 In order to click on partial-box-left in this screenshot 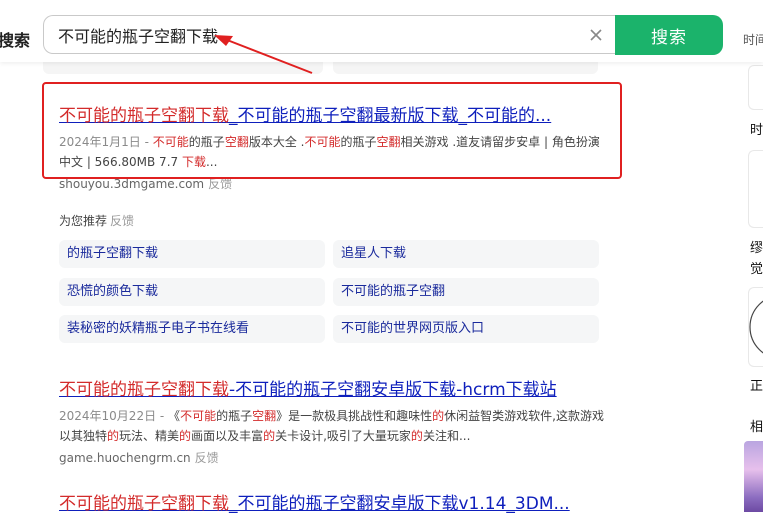, I will do `click(183, 68)`.